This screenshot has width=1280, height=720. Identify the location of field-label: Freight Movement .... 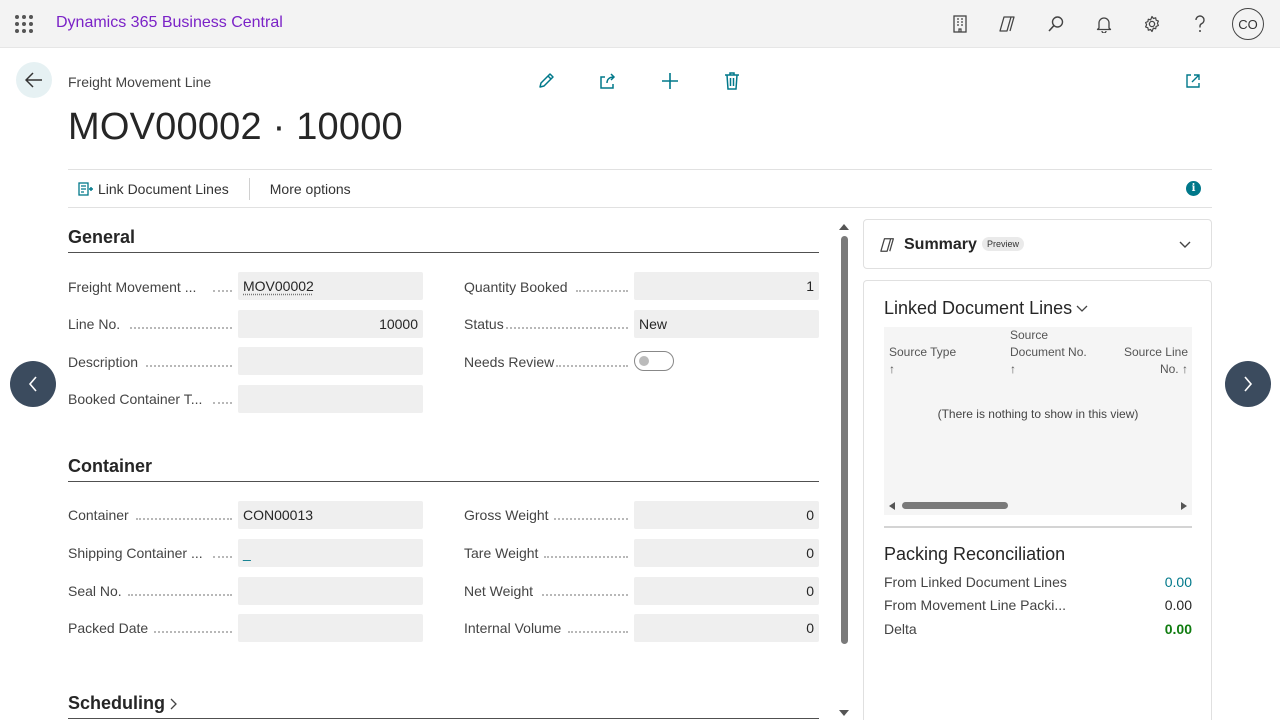
(150, 287).